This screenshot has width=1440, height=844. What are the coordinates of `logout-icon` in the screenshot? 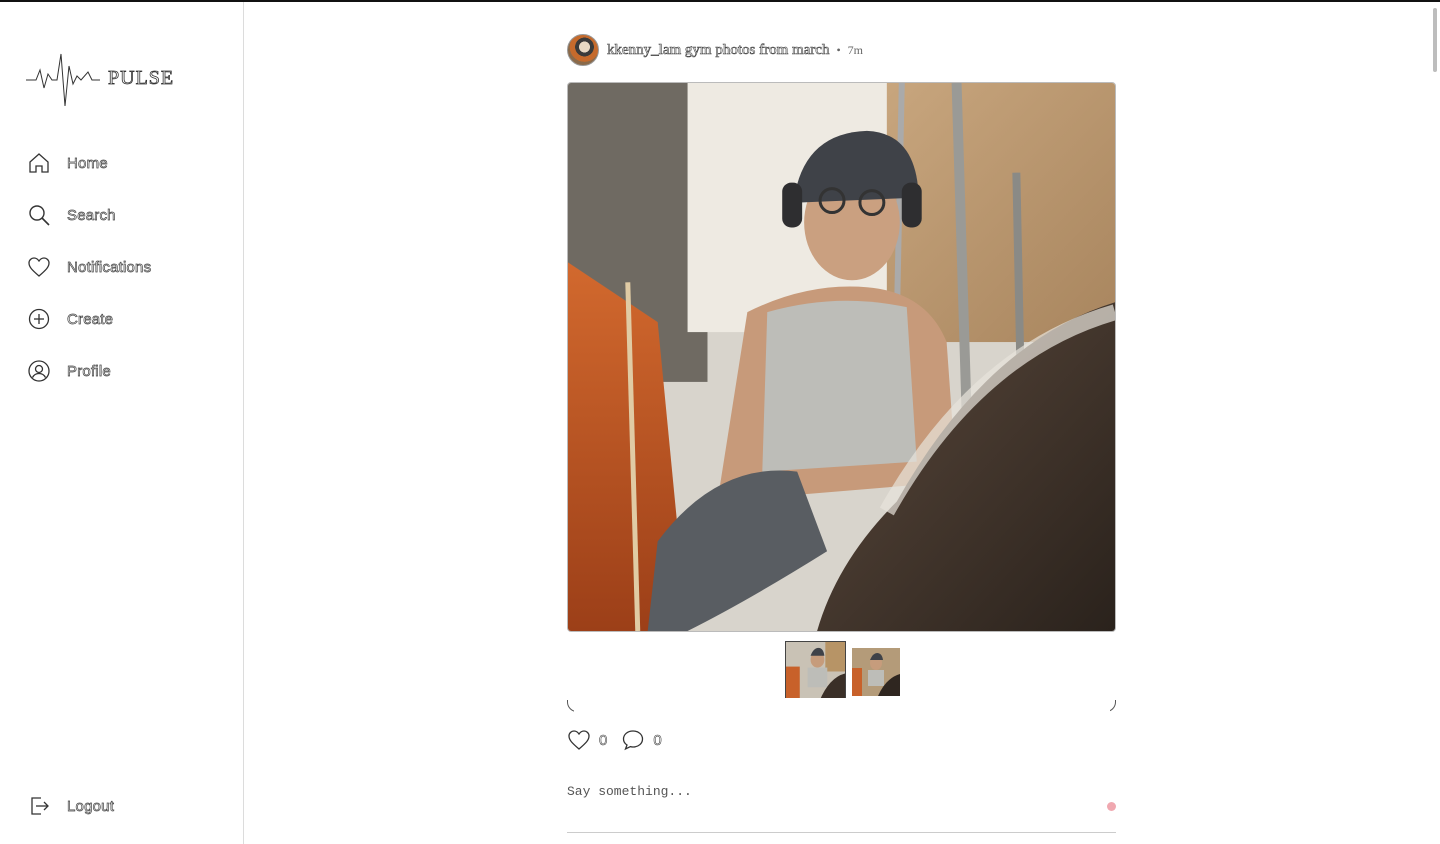 It's located at (39, 806).